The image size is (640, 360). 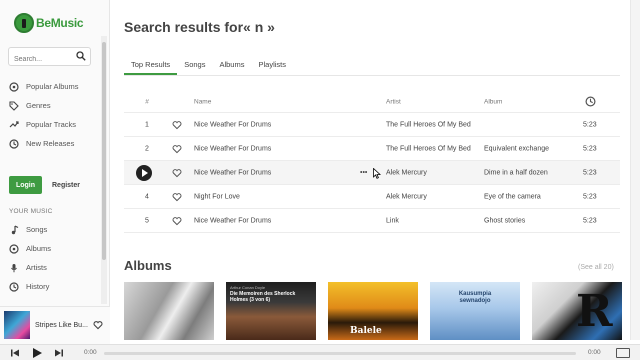 I want to click on nav-label: Albums, so click(x=39, y=248).